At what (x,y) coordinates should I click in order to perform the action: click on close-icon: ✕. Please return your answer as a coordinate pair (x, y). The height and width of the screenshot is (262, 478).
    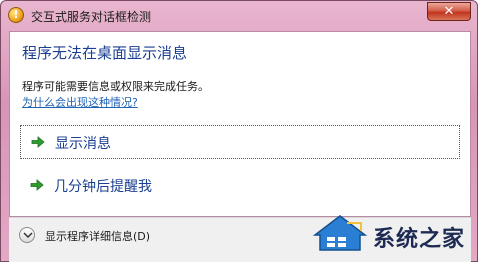
    Looking at the image, I should click on (449, 11).